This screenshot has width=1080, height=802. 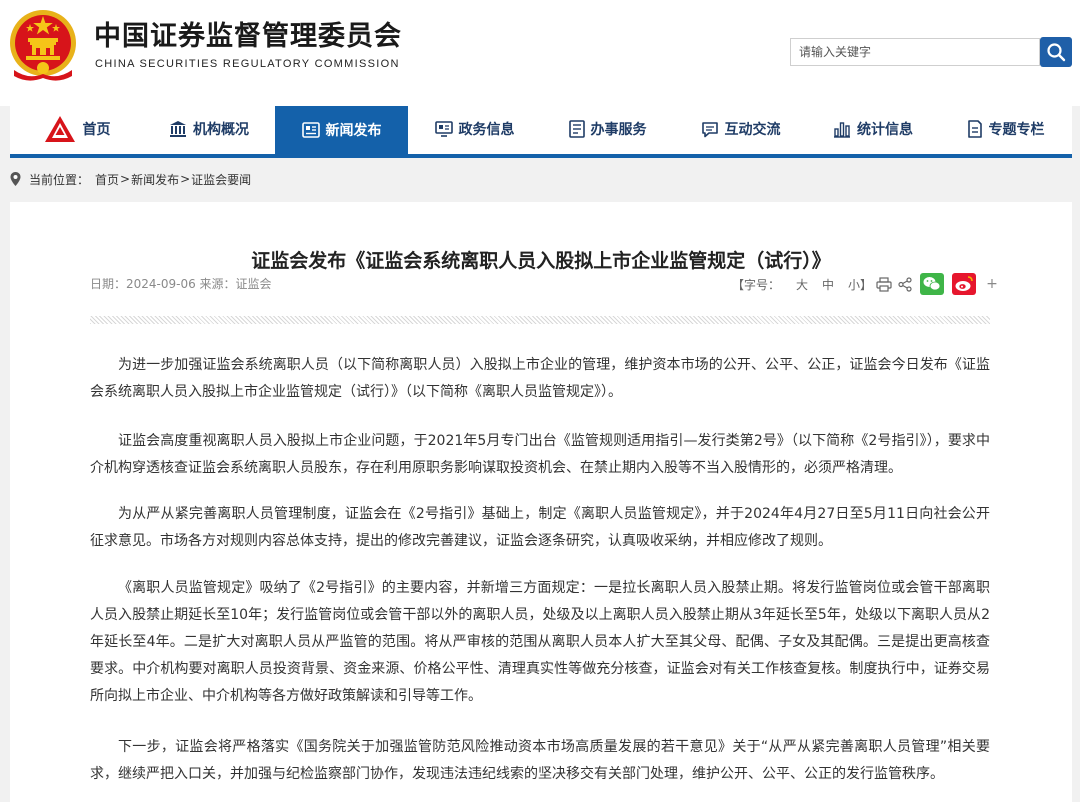 What do you see at coordinates (992, 284) in the screenshot?
I see `more-share-button: +` at bounding box center [992, 284].